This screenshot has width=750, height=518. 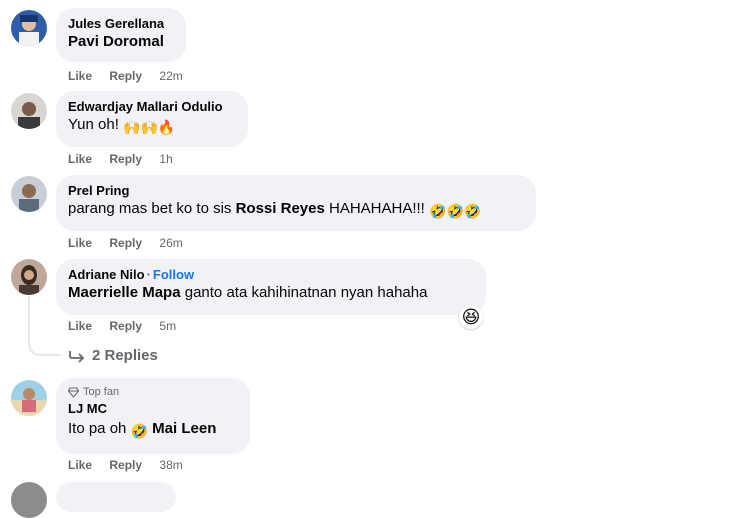 What do you see at coordinates (124, 292) in the screenshot?
I see `mention-link: Maerrielle Mapa` at bounding box center [124, 292].